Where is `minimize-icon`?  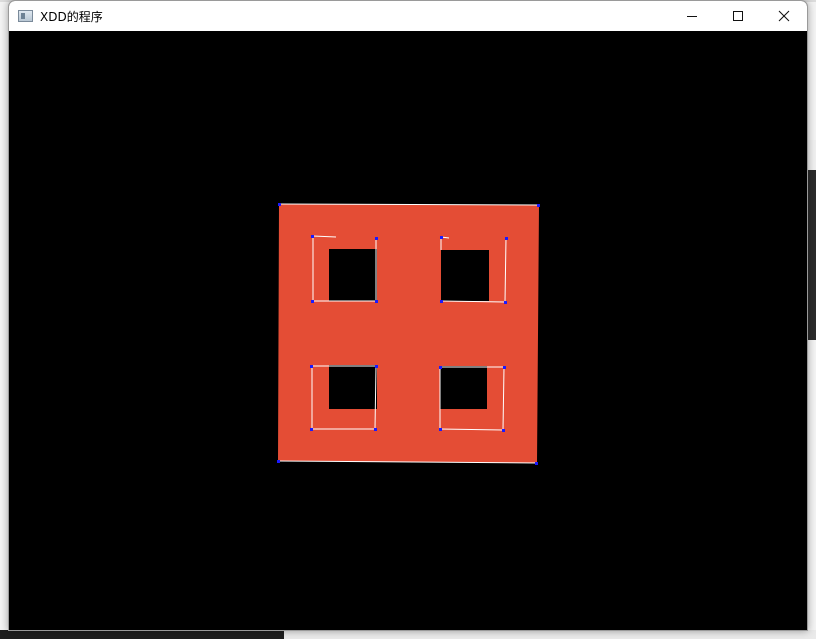
minimize-icon is located at coordinates (692, 16).